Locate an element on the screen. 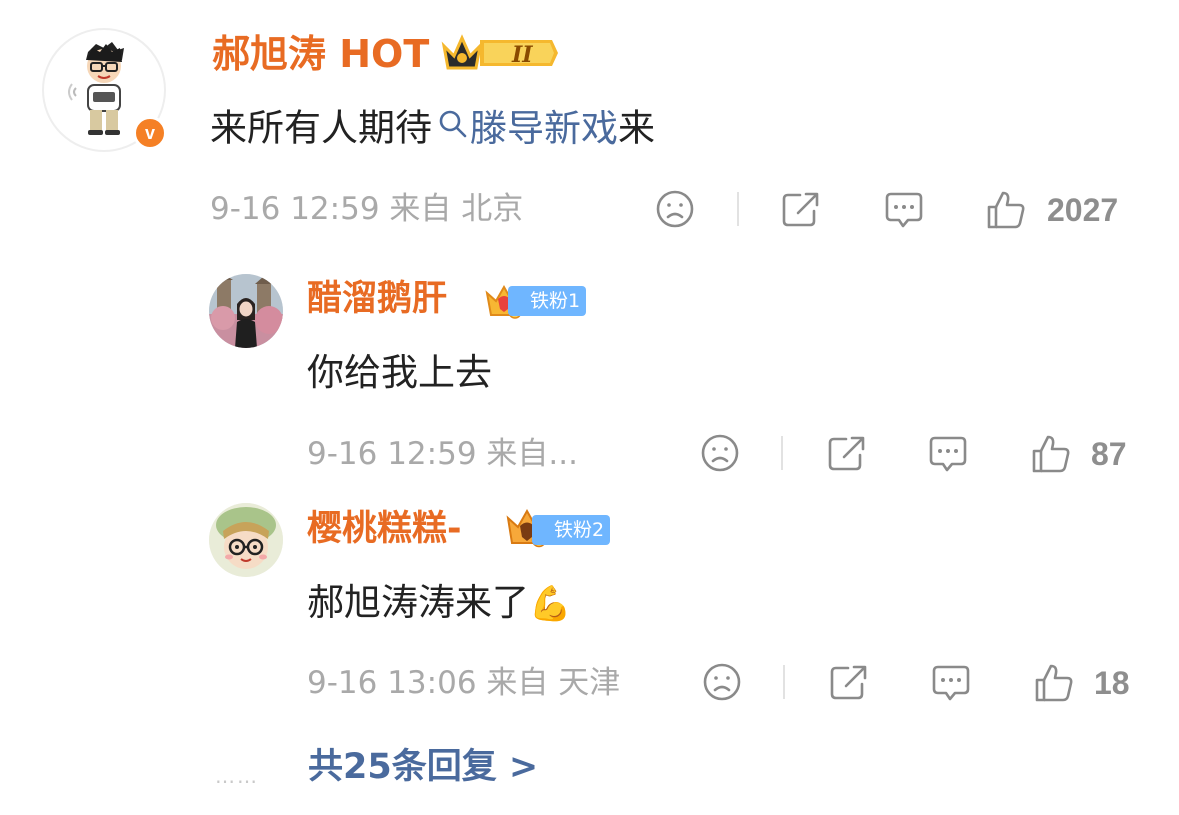 This screenshot has width=1179, height=815. like-count: 87 is located at coordinates (1109, 454).